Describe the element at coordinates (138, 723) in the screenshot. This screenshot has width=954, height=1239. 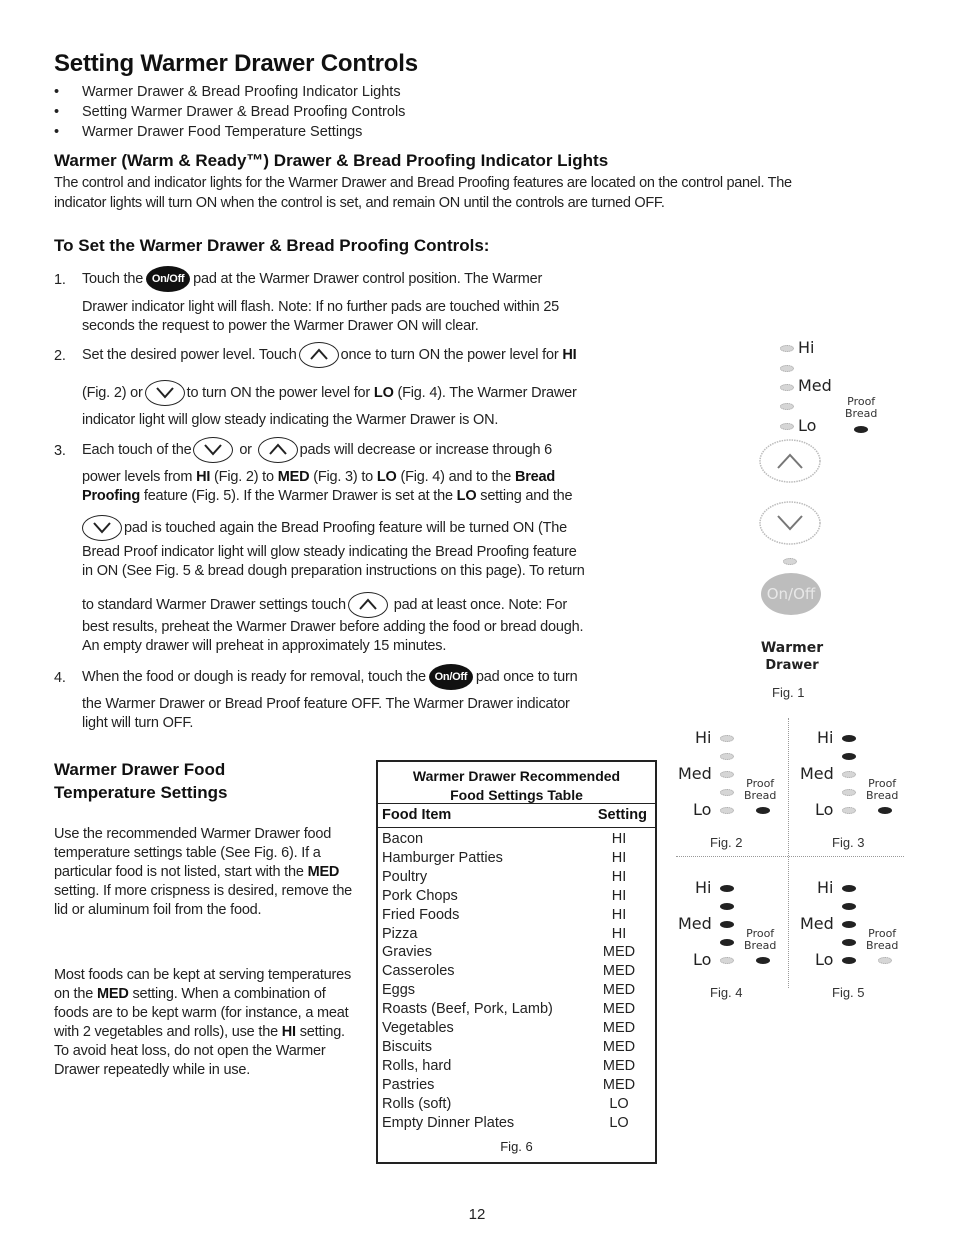
I see `step-line: light will turn OFF.` at that location.